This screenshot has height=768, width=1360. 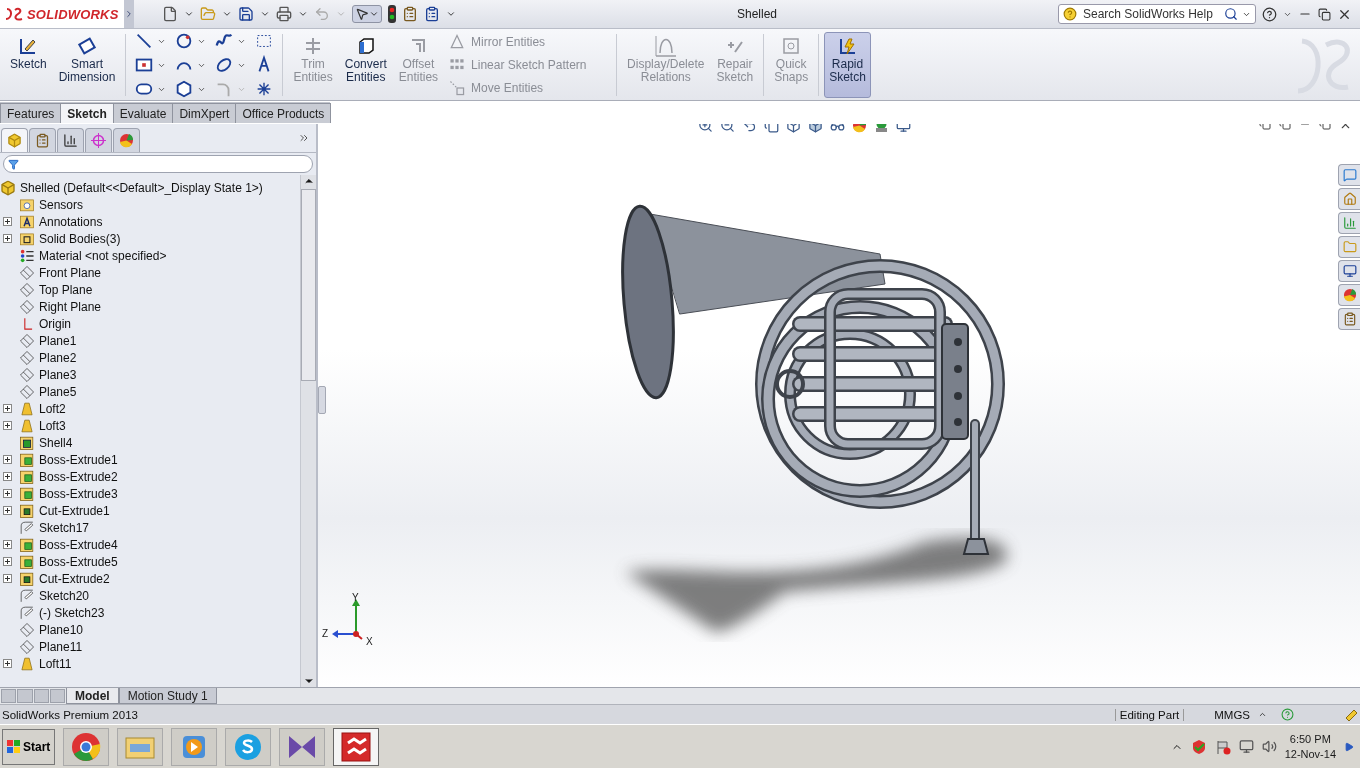 What do you see at coordinates (367, 14) in the screenshot?
I see `select-button` at bounding box center [367, 14].